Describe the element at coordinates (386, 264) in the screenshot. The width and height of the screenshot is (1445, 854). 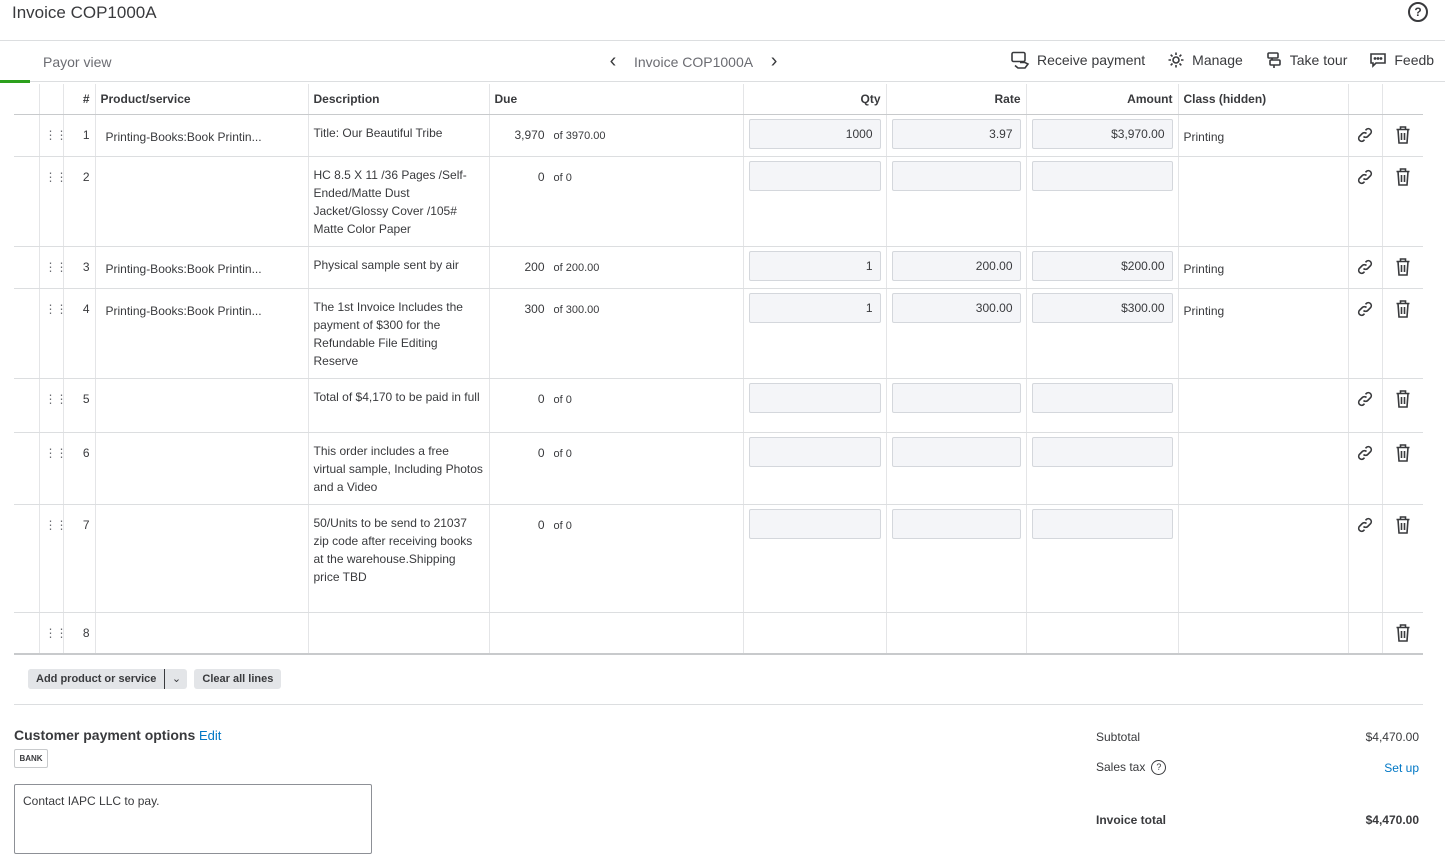
I see `description-text: Physical sample sent by air` at that location.